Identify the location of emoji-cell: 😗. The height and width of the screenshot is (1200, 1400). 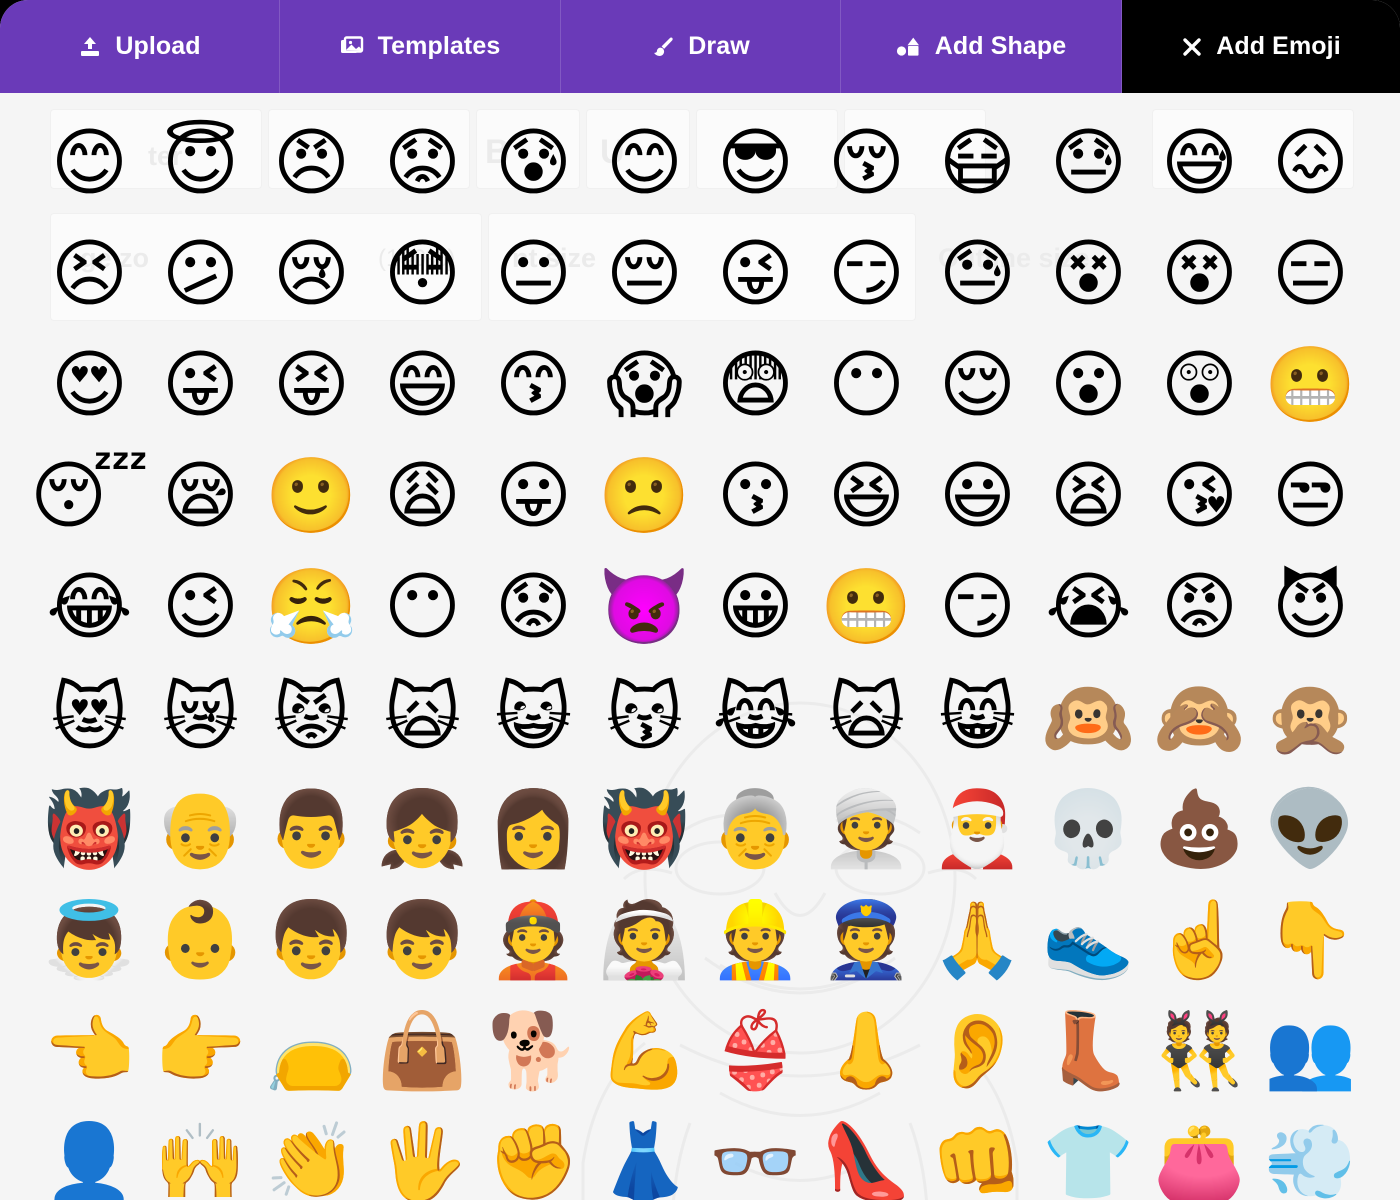
(755, 495).